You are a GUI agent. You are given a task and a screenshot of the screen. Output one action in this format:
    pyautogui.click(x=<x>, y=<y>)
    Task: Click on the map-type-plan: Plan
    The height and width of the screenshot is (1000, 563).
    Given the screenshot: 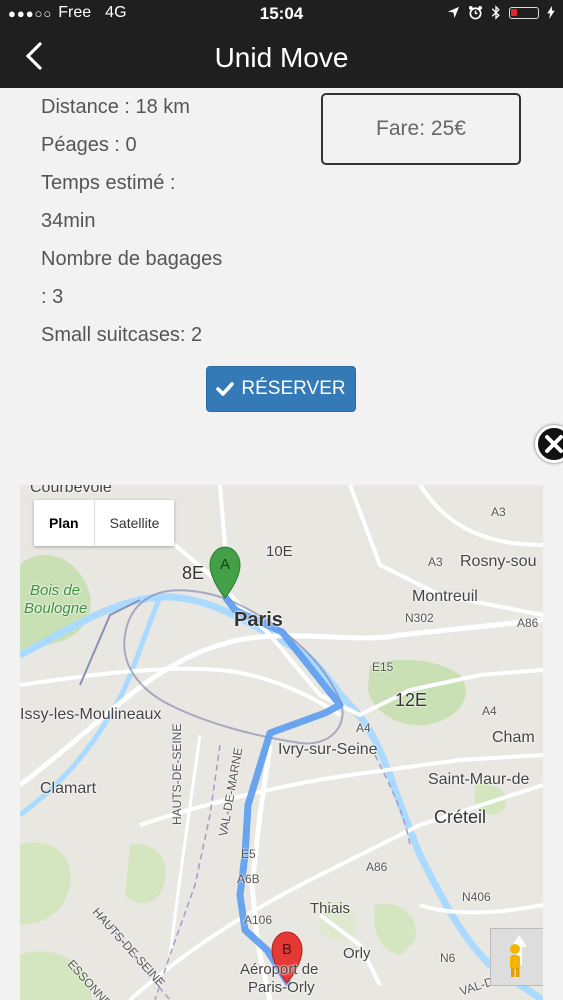 What is the action you would take?
    pyautogui.click(x=64, y=523)
    